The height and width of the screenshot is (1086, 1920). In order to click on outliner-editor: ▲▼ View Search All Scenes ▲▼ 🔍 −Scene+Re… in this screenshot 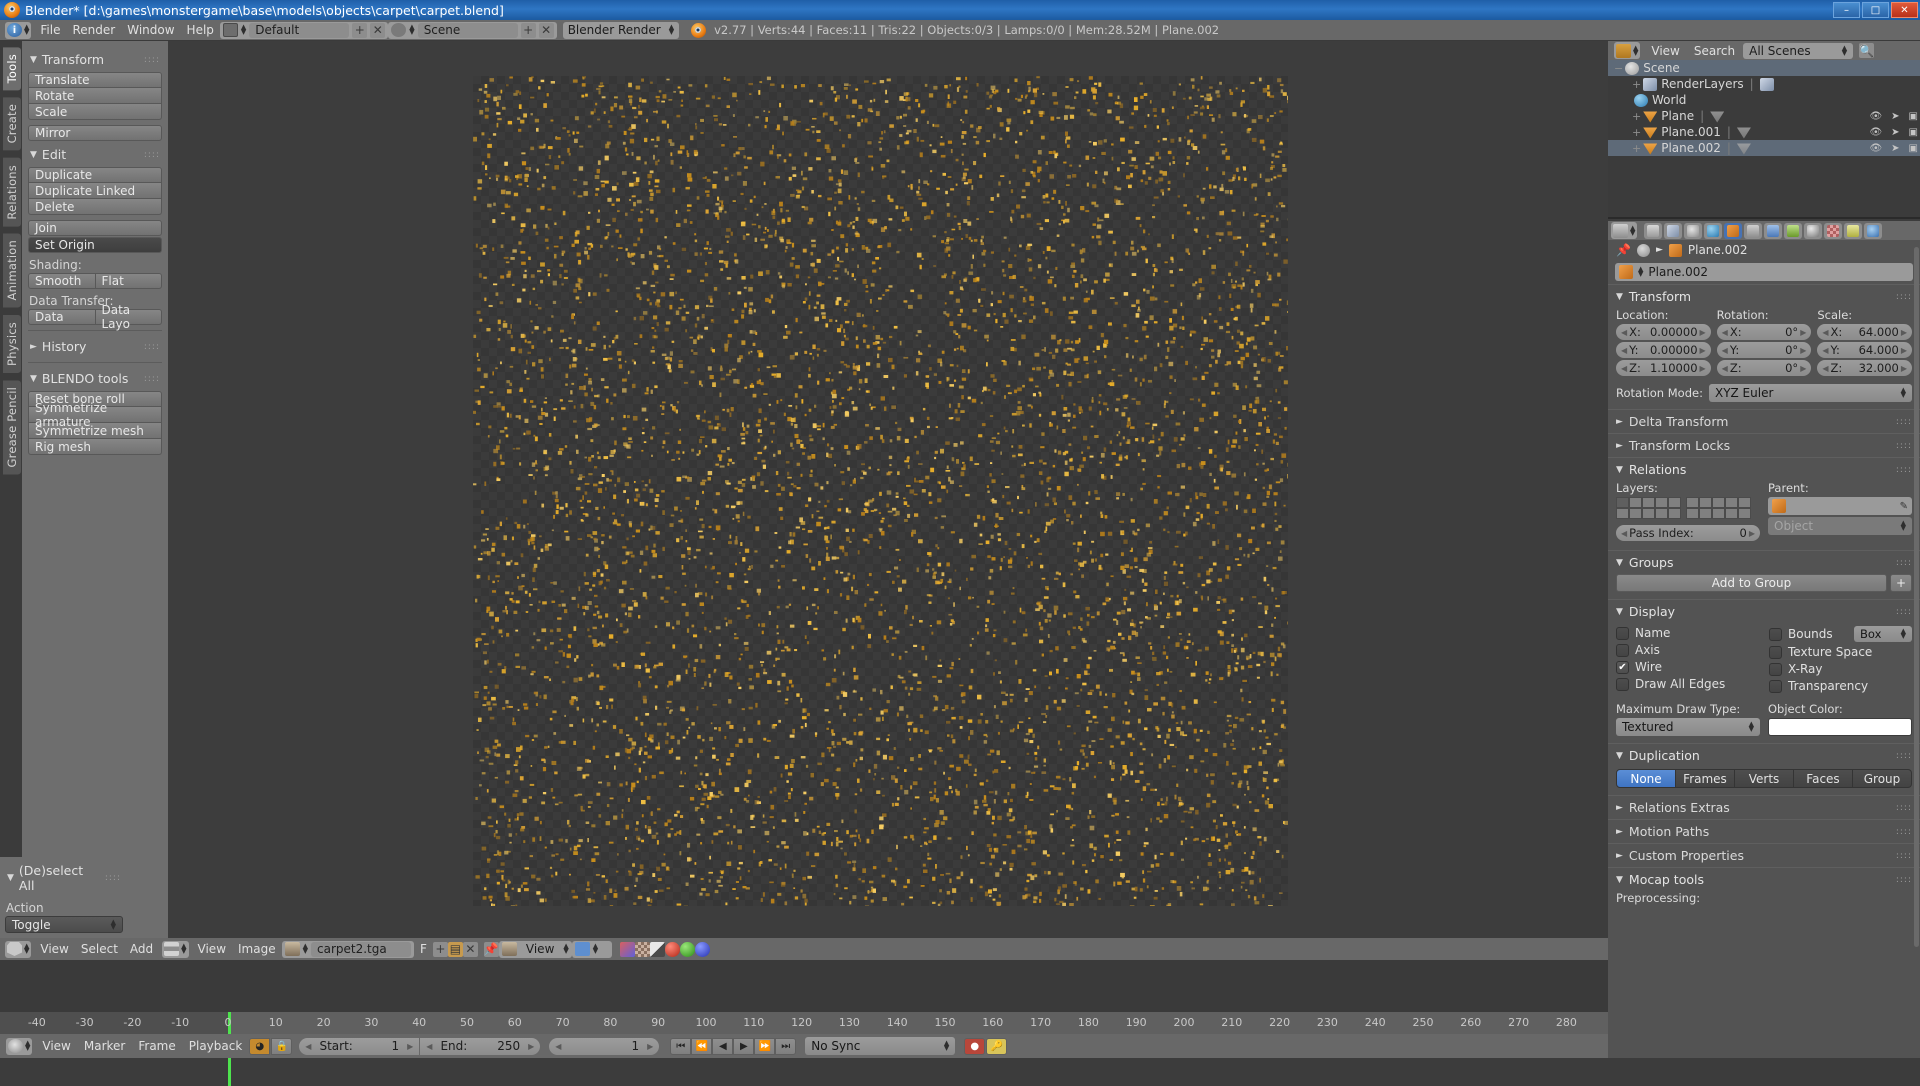, I will do `click(1764, 130)`.